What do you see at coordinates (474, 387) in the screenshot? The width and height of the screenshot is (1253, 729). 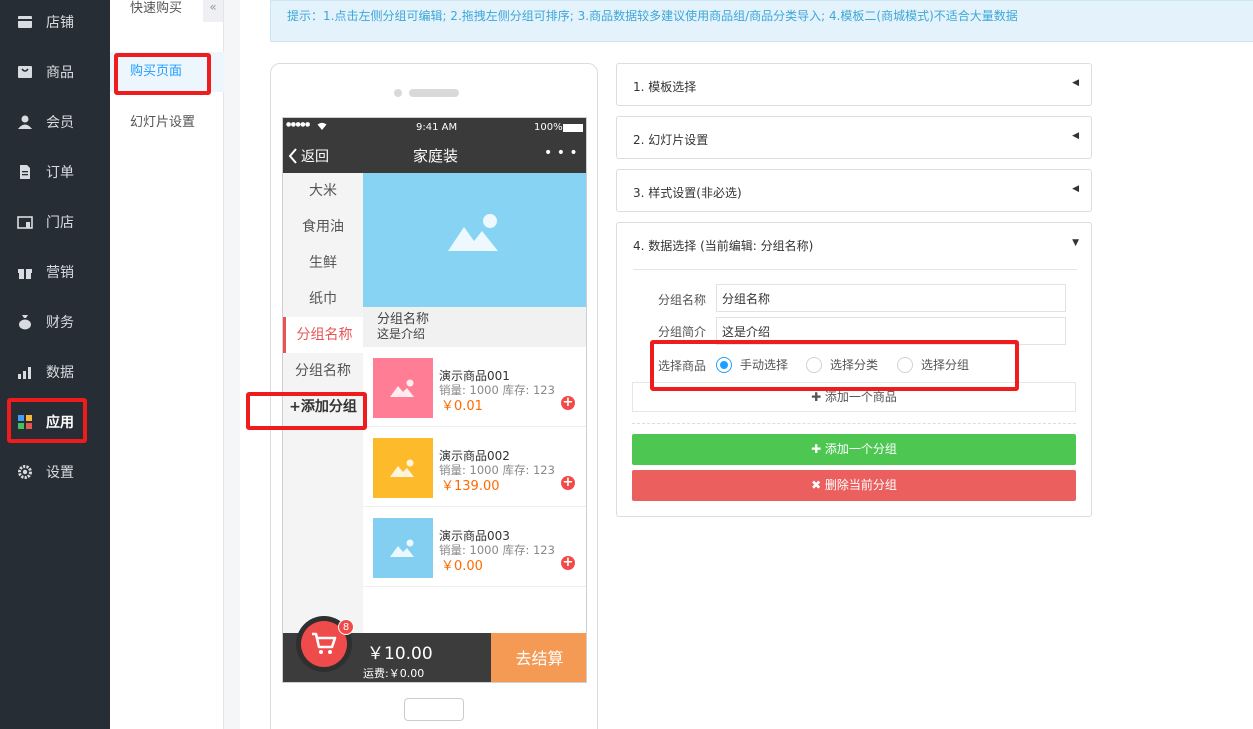 I see `product-item: 演示商品001 销量: 1000 库存: 123 ￥0.01 +` at bounding box center [474, 387].